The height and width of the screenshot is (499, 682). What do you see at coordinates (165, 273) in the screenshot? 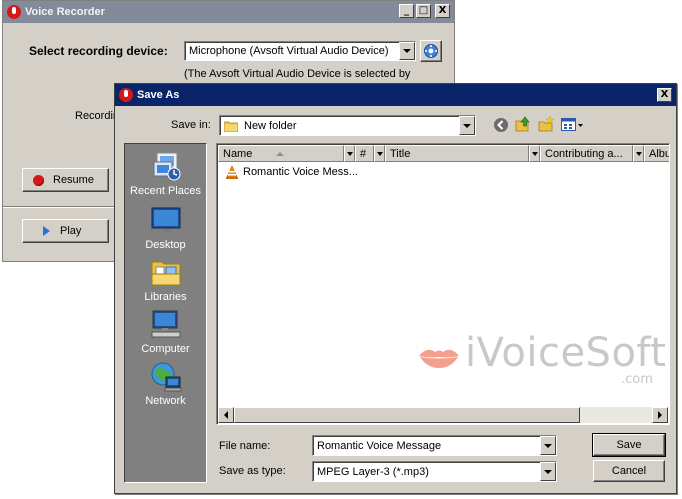
I see `libraries-icon` at bounding box center [165, 273].